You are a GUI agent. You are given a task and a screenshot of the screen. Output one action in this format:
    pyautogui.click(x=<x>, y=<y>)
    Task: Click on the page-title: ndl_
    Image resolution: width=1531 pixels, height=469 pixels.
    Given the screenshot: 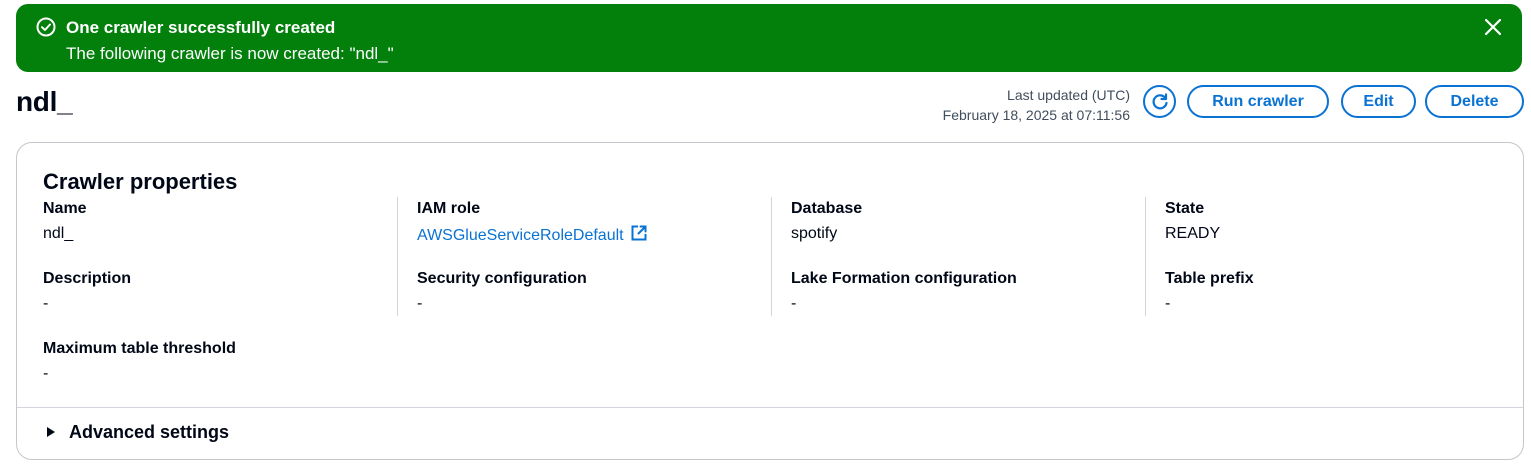 What is the action you would take?
    pyautogui.click(x=44, y=101)
    